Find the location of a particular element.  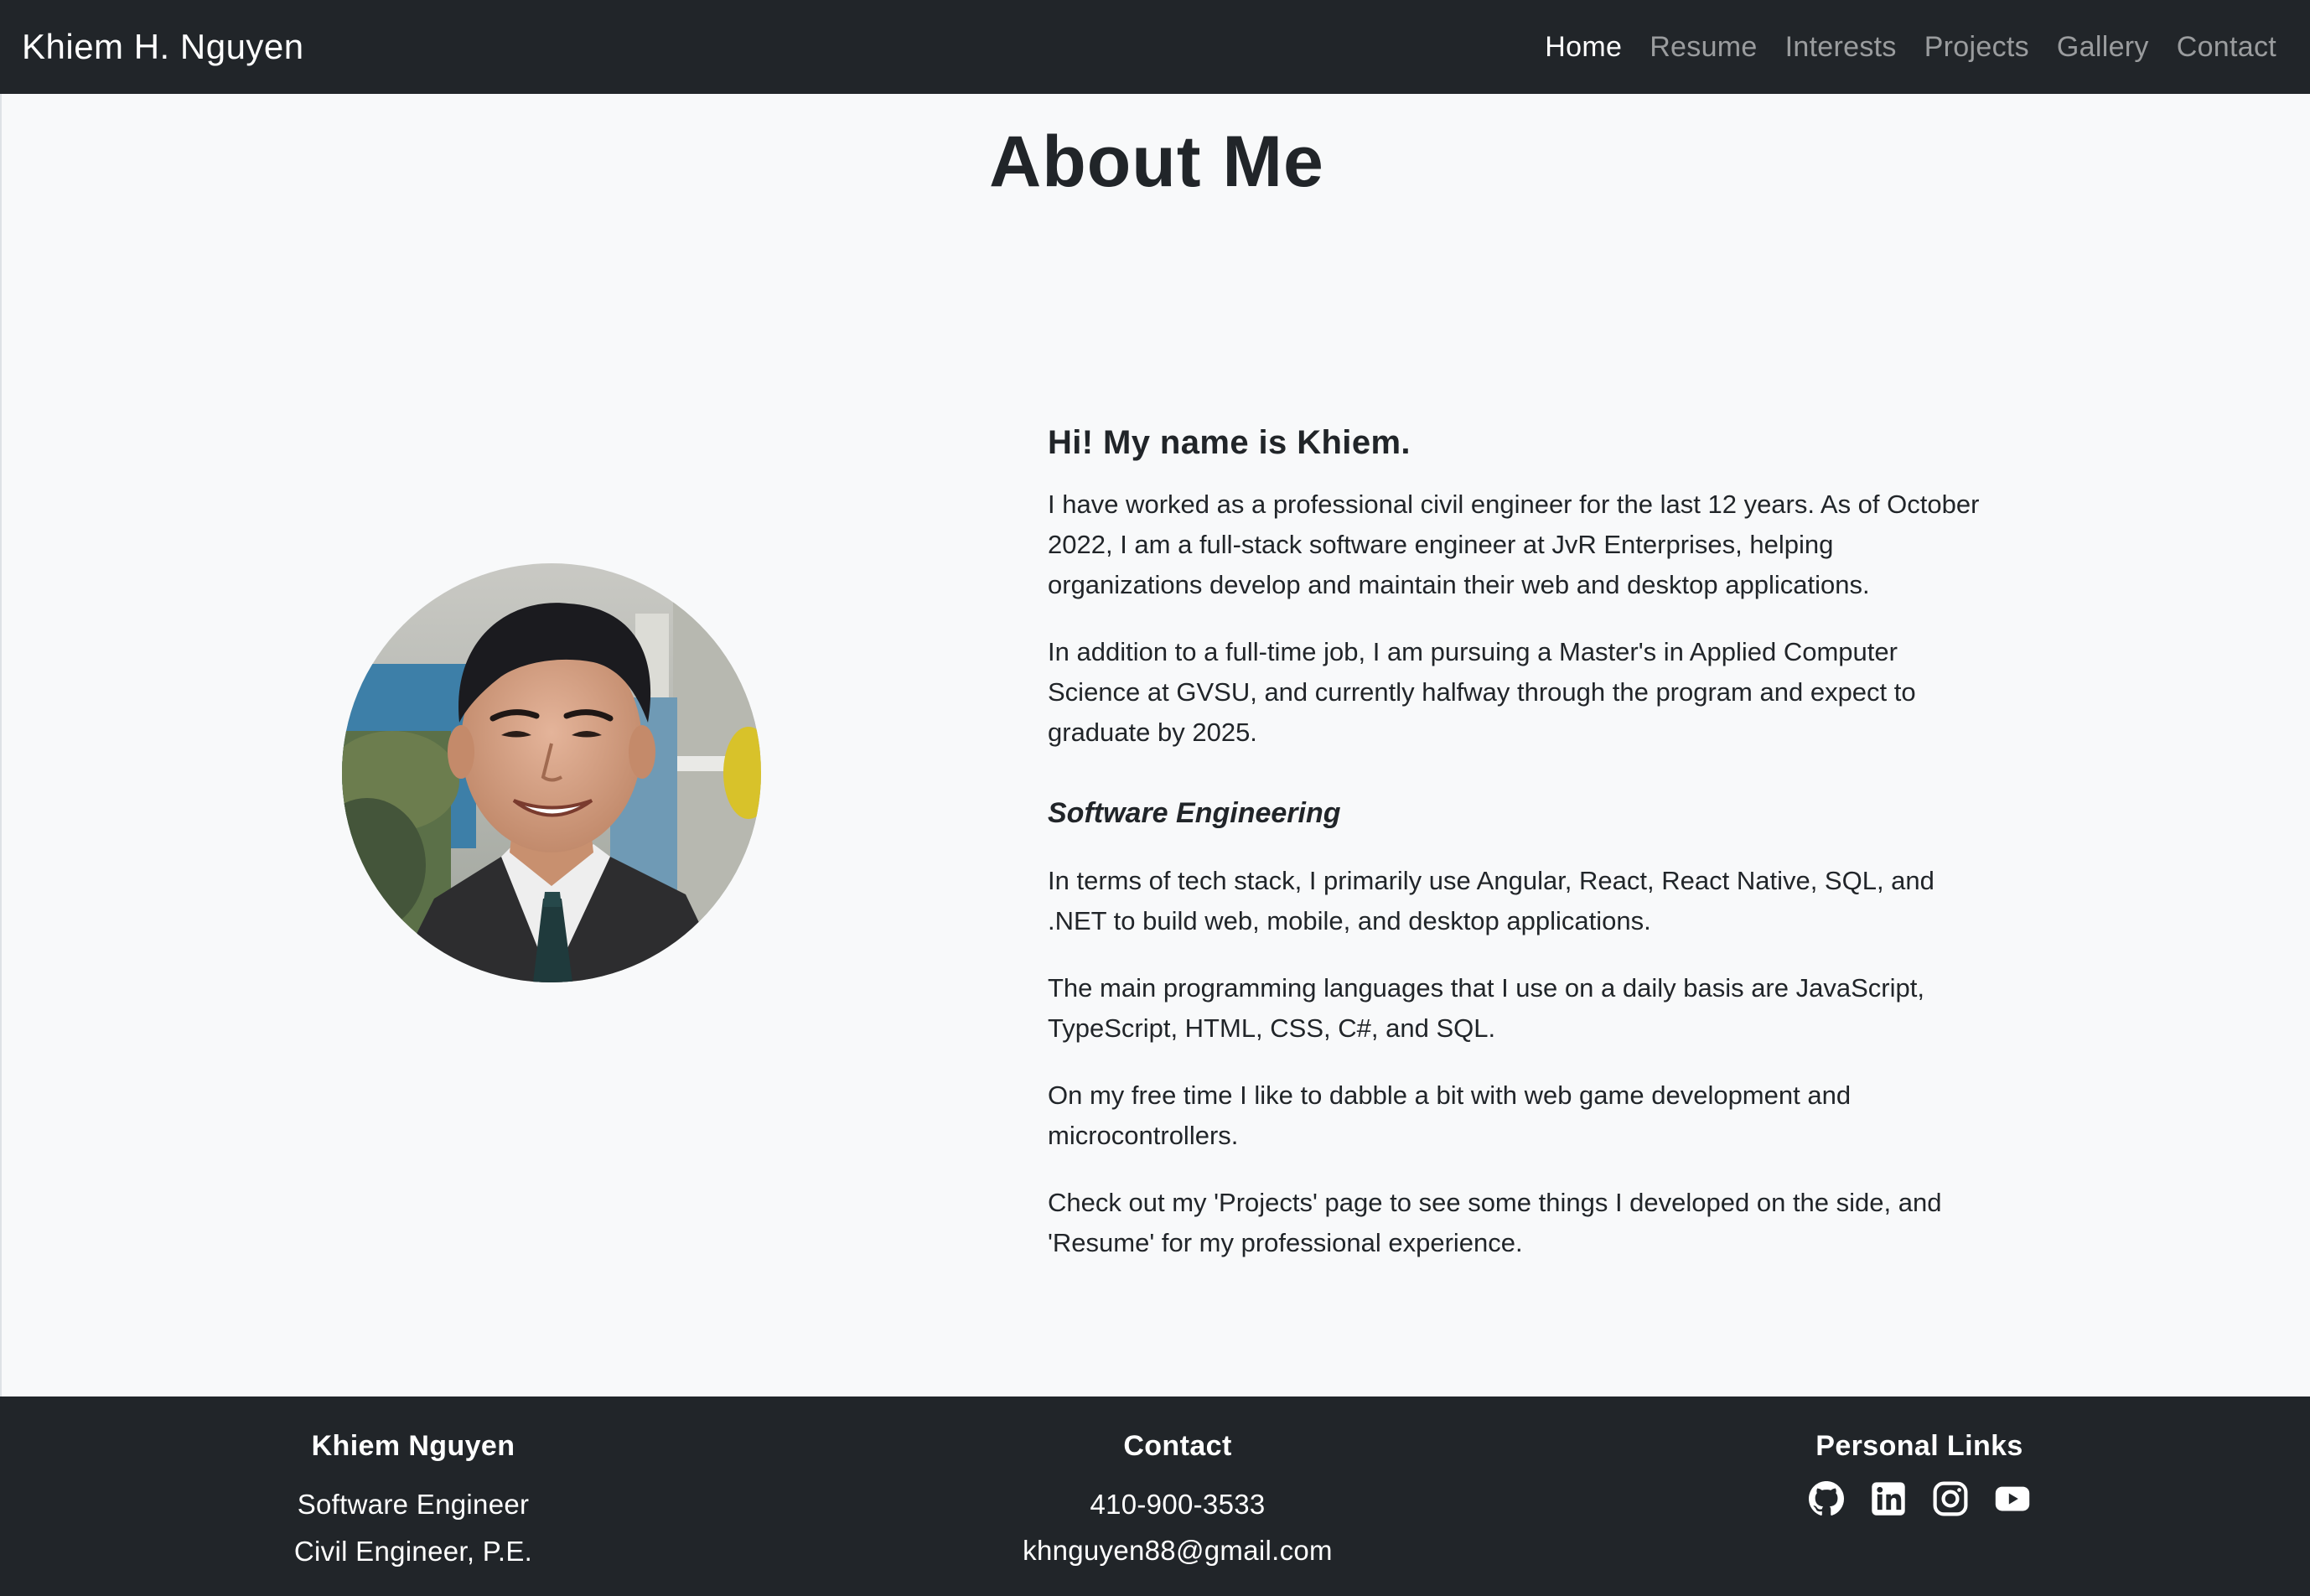

section-heading: Software Engineering is located at coordinates (1194, 813).